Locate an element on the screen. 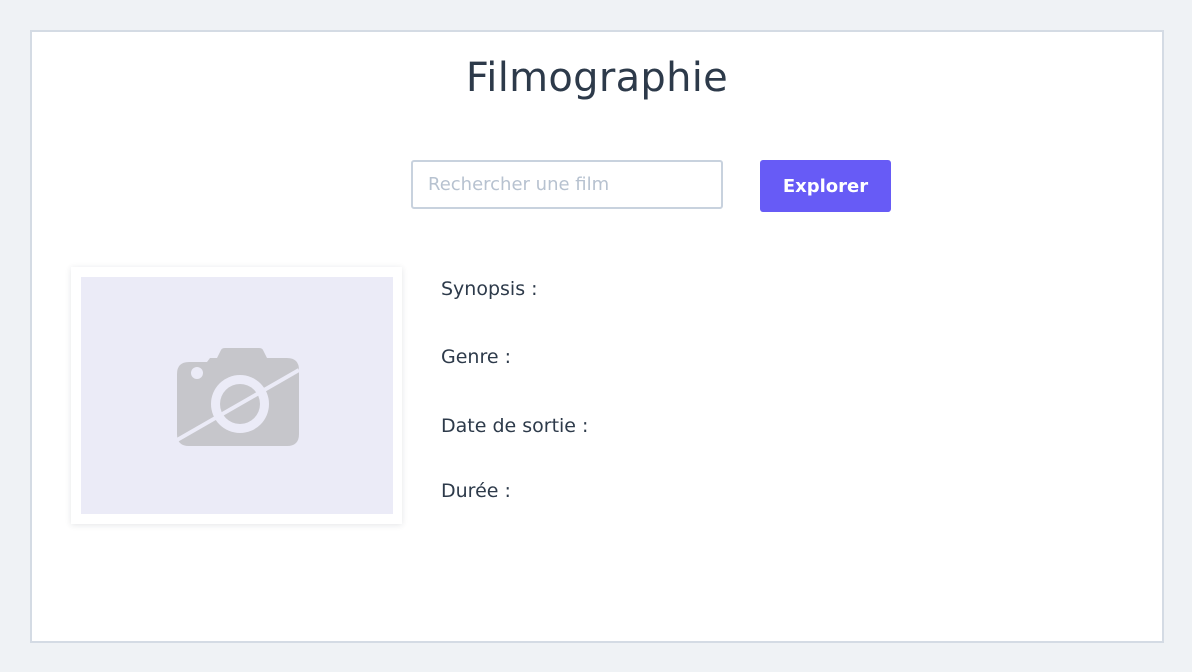  release-date-label: Date de sortie : is located at coordinates (515, 426).